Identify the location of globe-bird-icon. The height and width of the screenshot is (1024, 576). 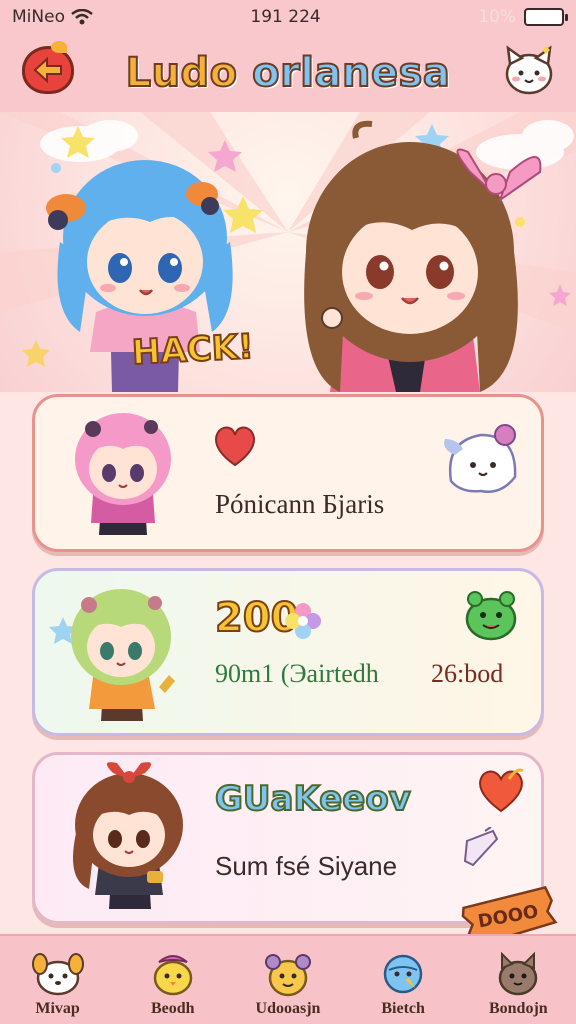
(403, 974).